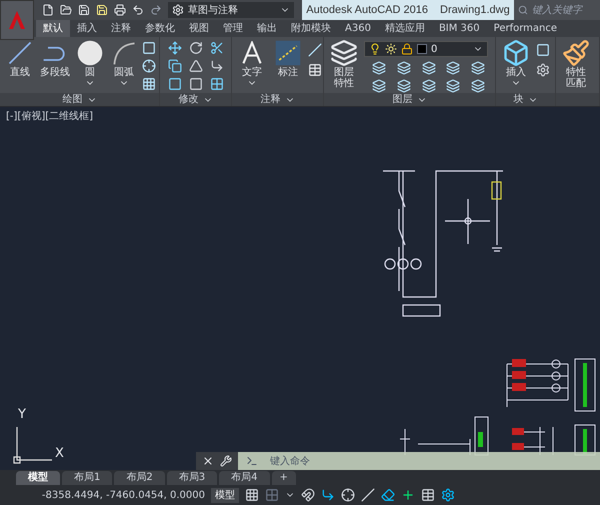 The height and width of the screenshot is (505, 600). I want to click on layer-dropdown: 0, so click(426, 49).